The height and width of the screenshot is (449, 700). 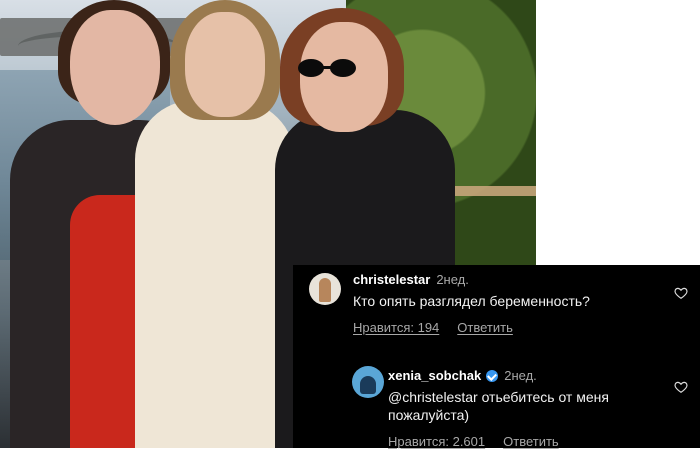 What do you see at coordinates (471, 301) in the screenshot?
I see `comment-text: Кто опять разглядел беременность?` at bounding box center [471, 301].